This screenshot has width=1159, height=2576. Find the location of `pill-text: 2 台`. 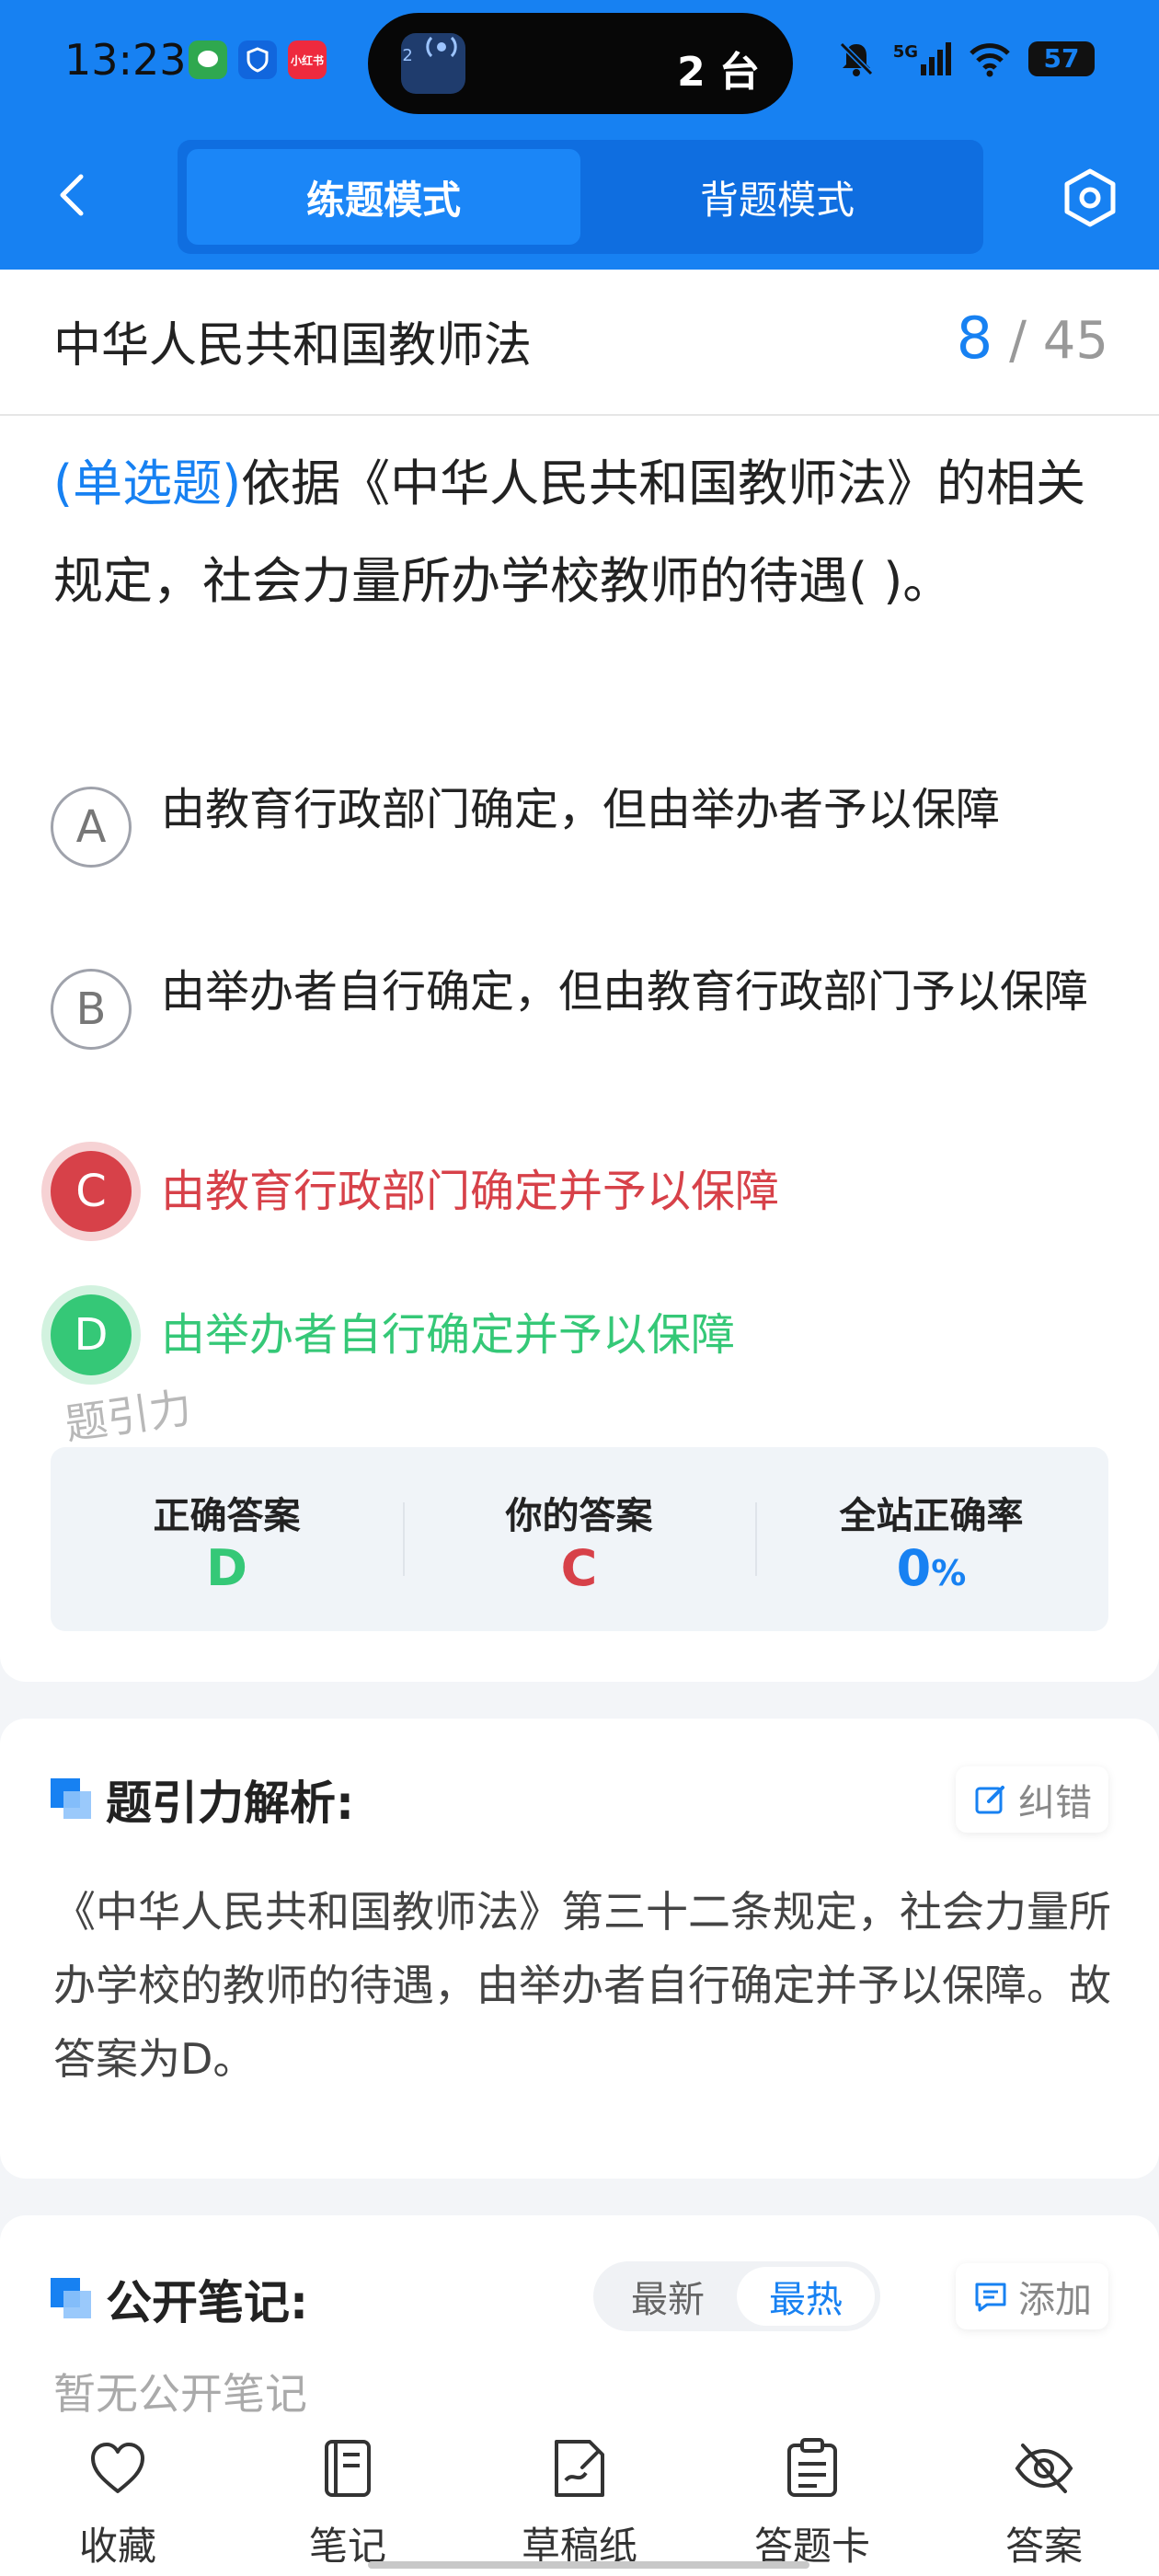

pill-text: 2 台 is located at coordinates (718, 72).